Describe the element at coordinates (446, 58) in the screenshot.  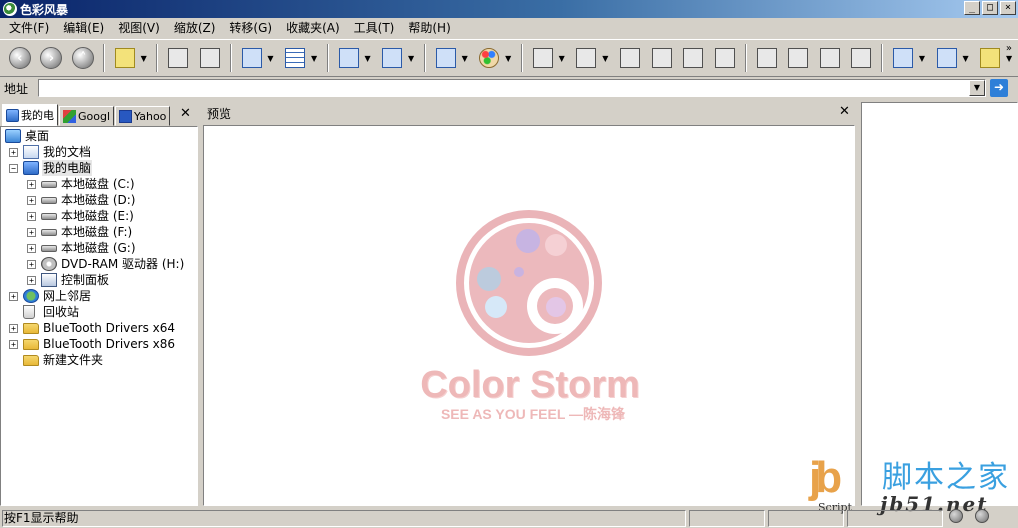
I see `sort-button` at that location.